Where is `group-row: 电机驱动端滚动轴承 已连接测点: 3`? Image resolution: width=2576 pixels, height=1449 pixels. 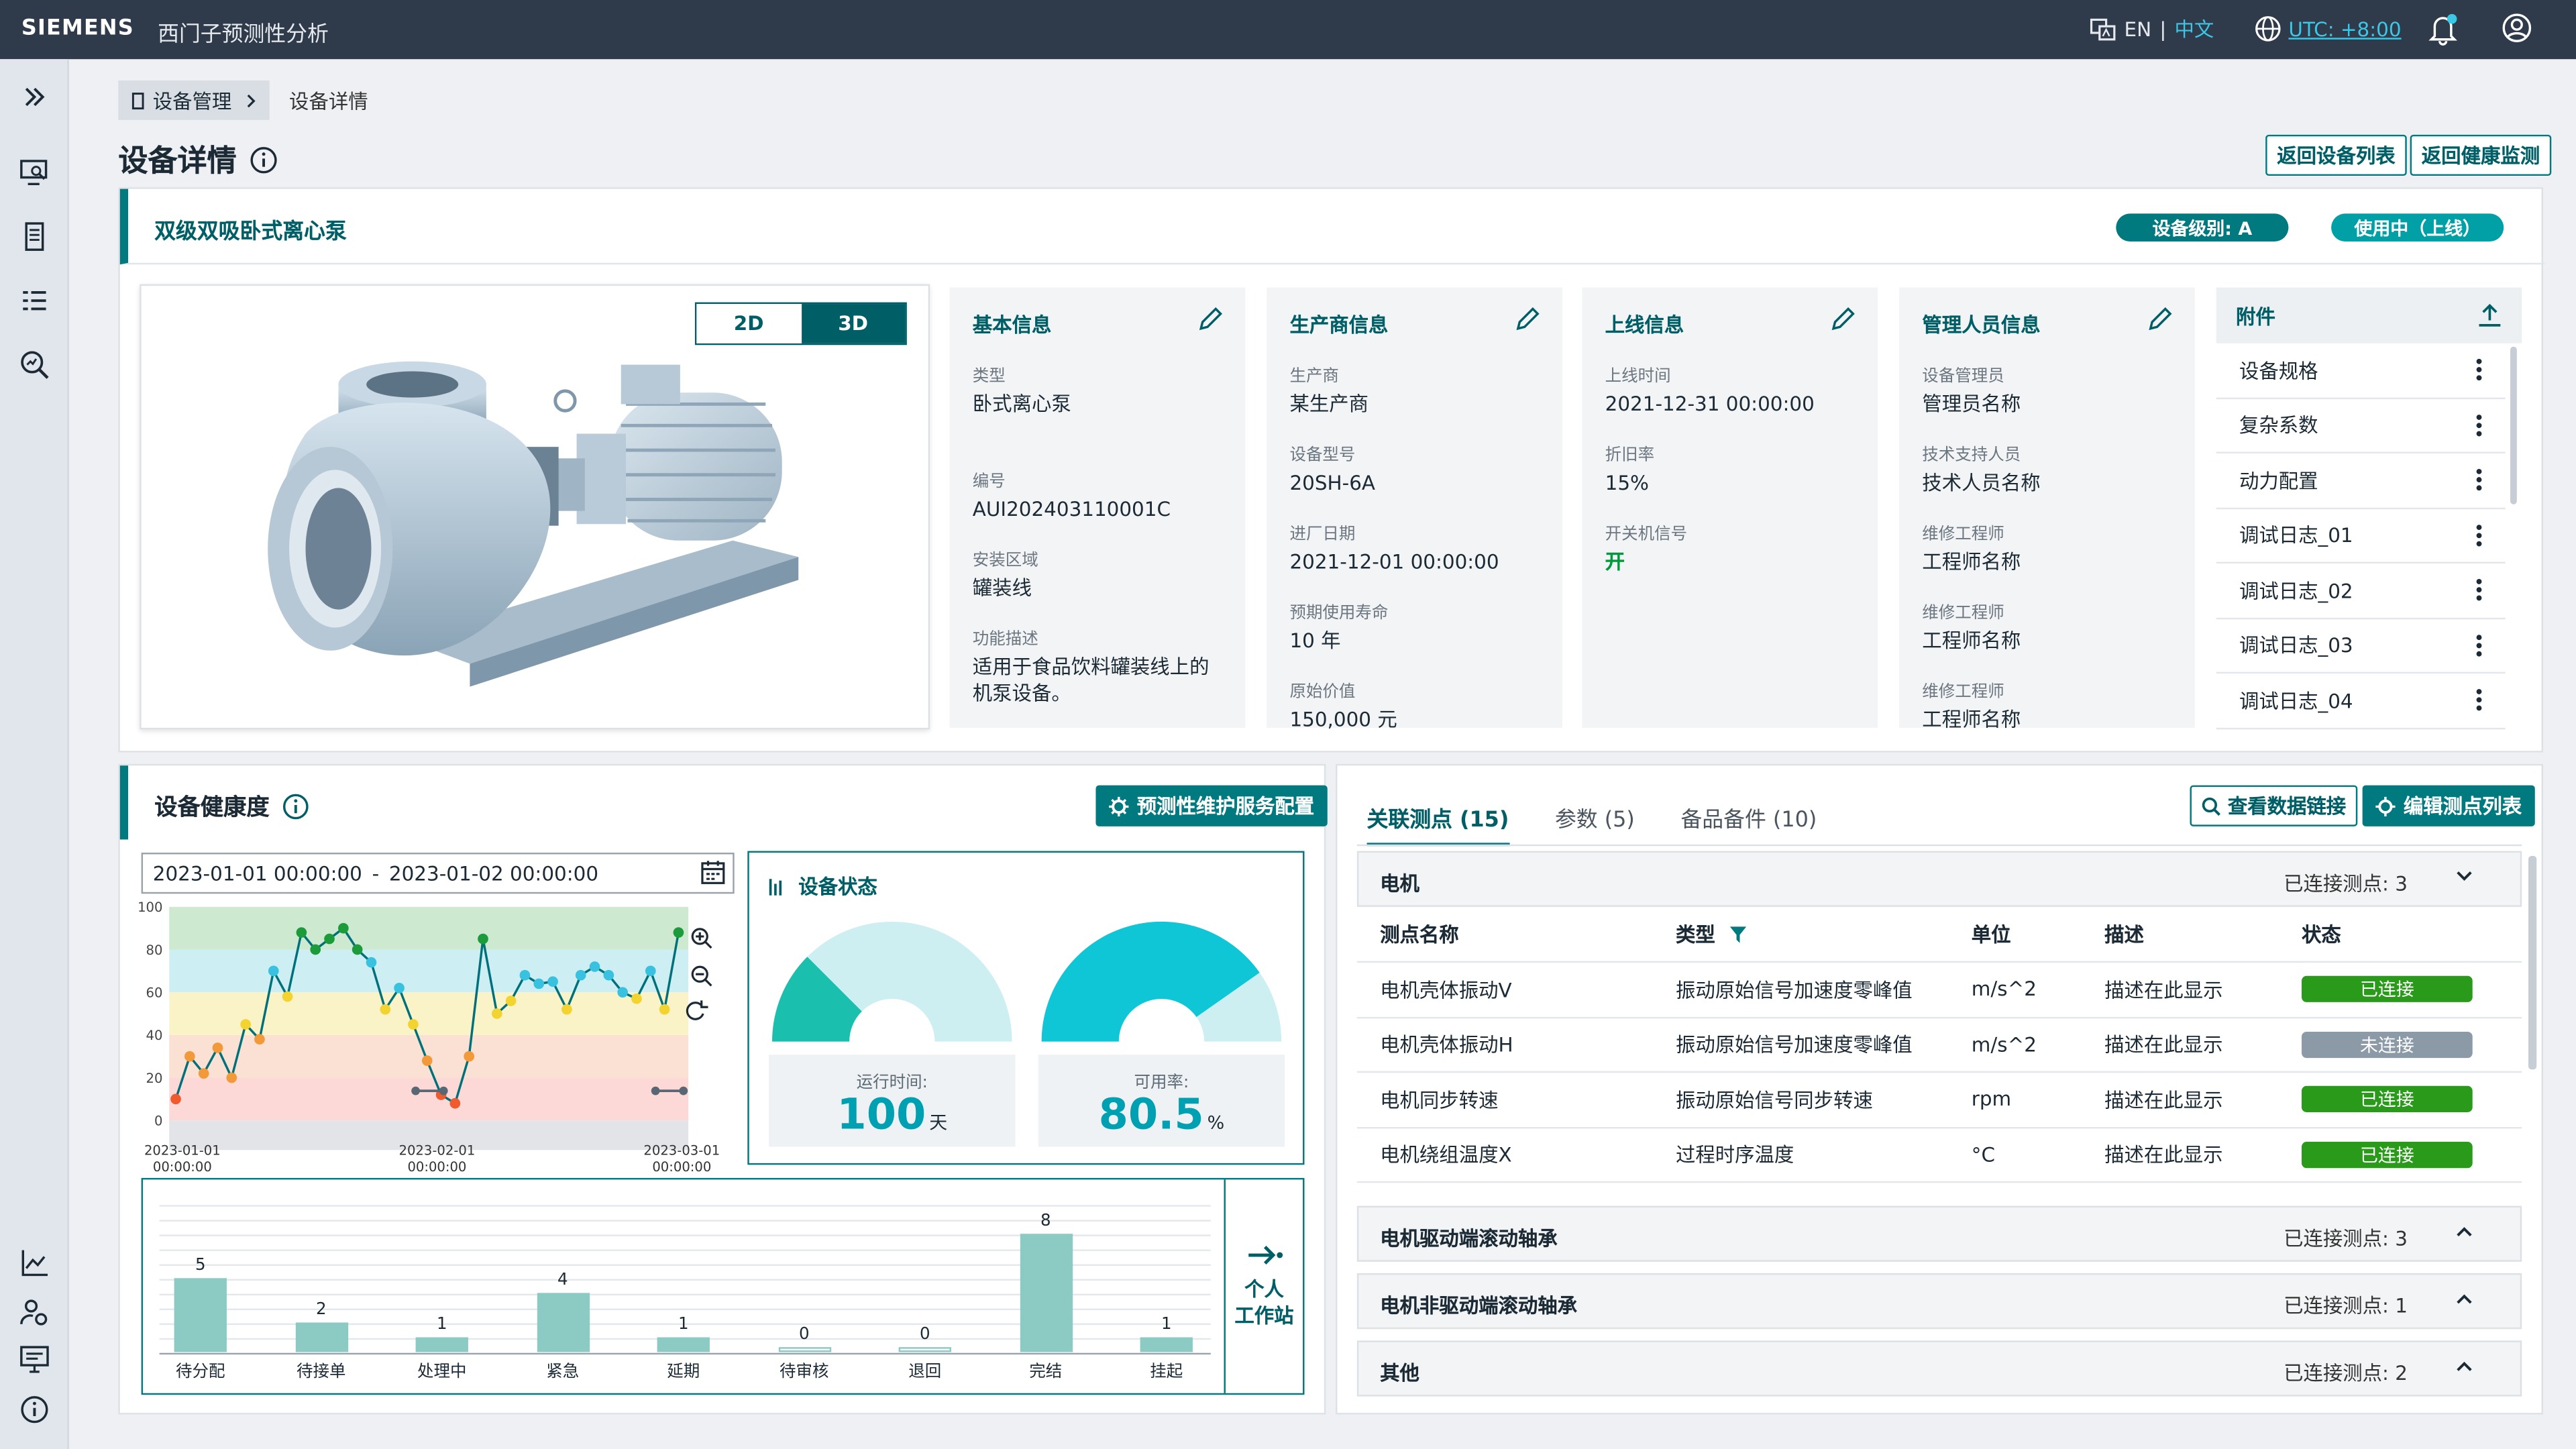 group-row: 电机驱动端滚动轴承 已连接测点: 3 is located at coordinates (1939, 1233).